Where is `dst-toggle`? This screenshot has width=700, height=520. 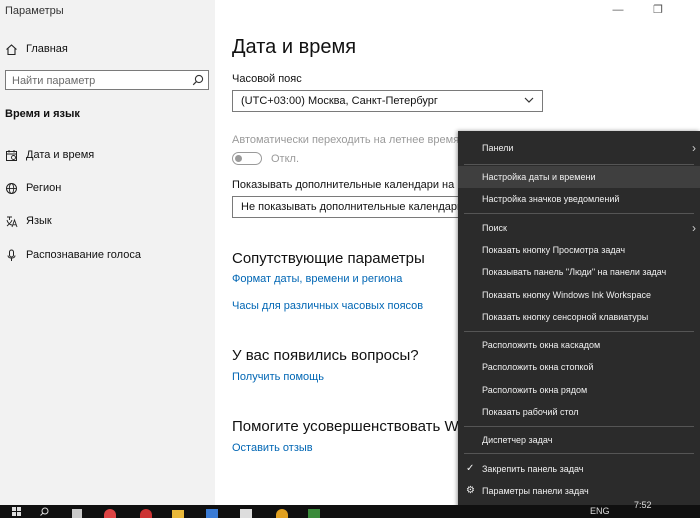
dst-toggle is located at coordinates (247, 158).